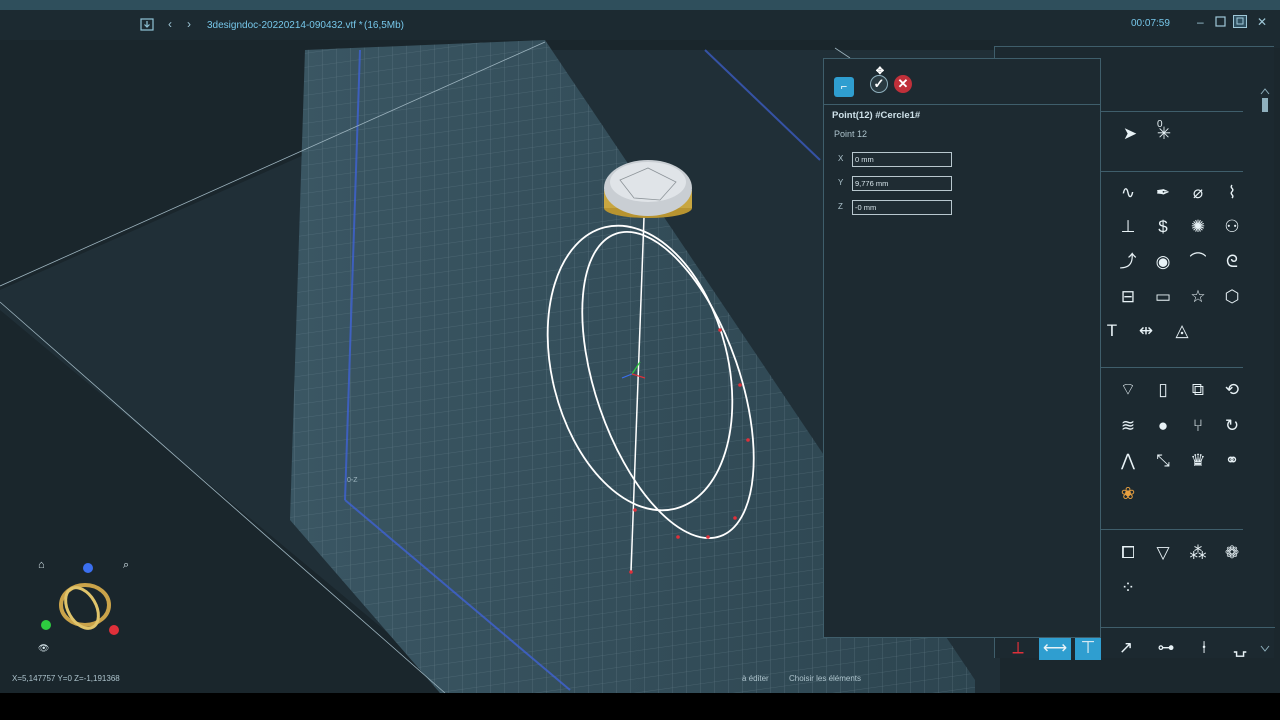 The height and width of the screenshot is (720, 1280). What do you see at coordinates (640, 706) in the screenshot?
I see `bottom-black-strip` at bounding box center [640, 706].